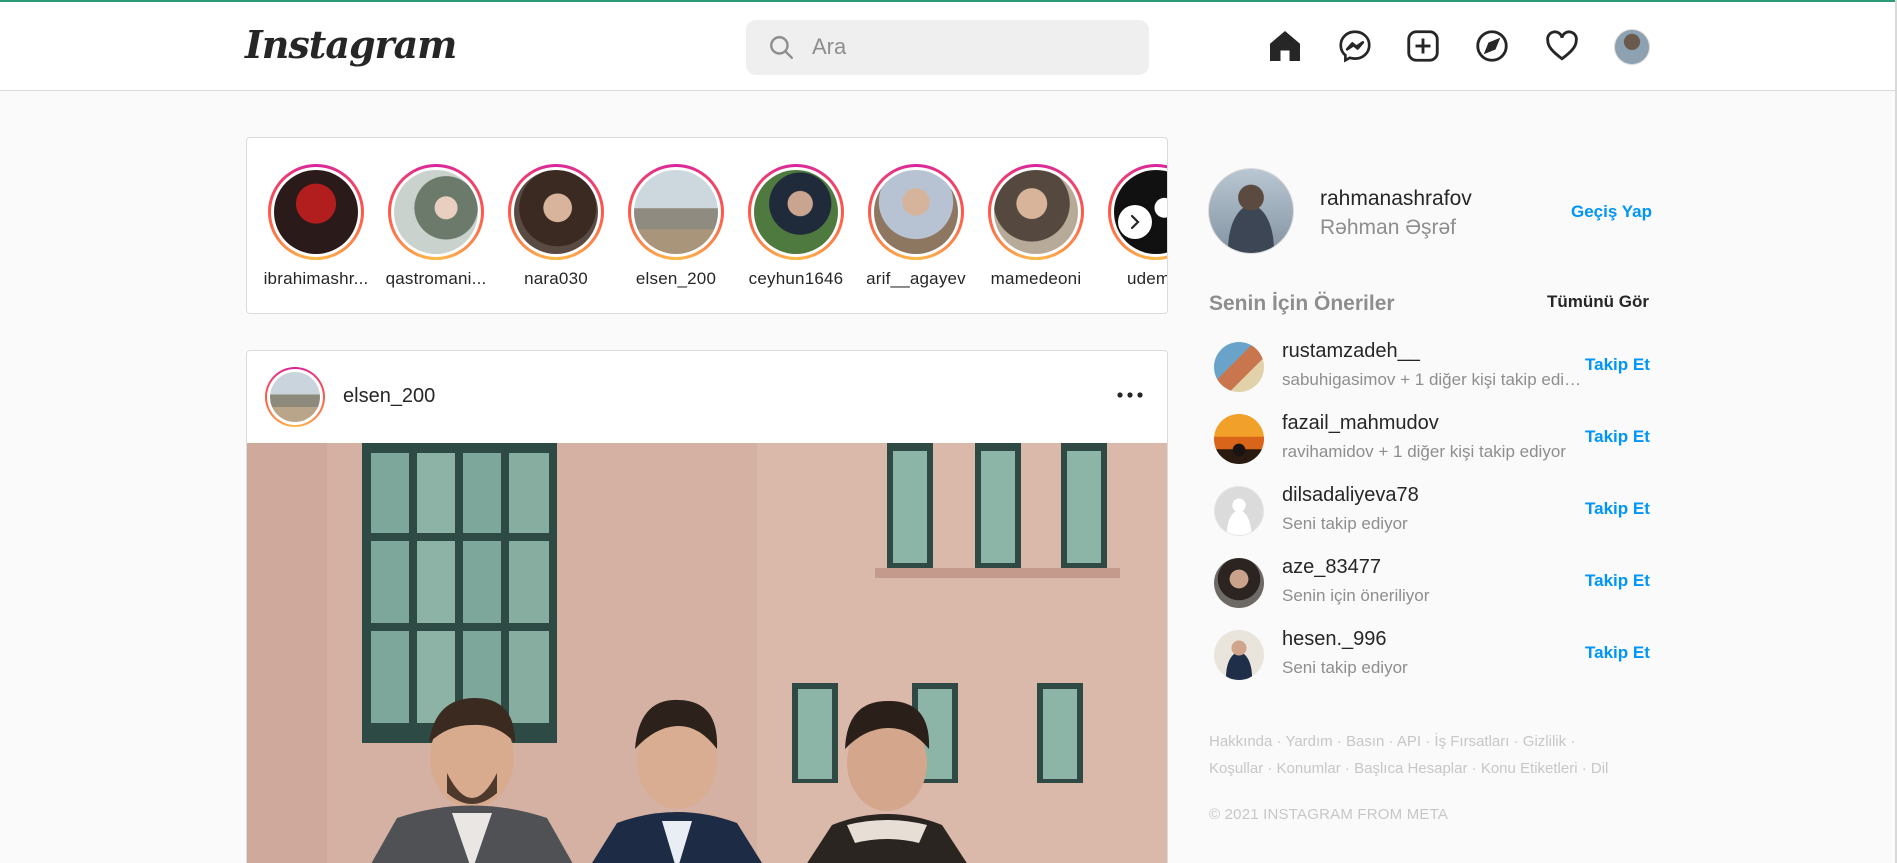  I want to click on explore-icon, so click(1492, 46).